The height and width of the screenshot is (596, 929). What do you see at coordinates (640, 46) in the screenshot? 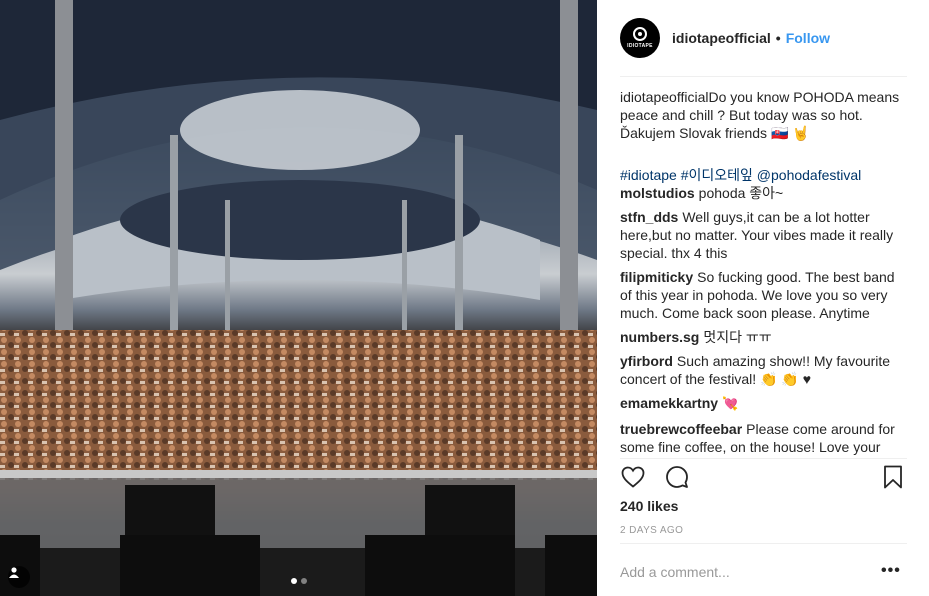
I see `avatar-logo-text: IDIOTAPE` at bounding box center [640, 46].